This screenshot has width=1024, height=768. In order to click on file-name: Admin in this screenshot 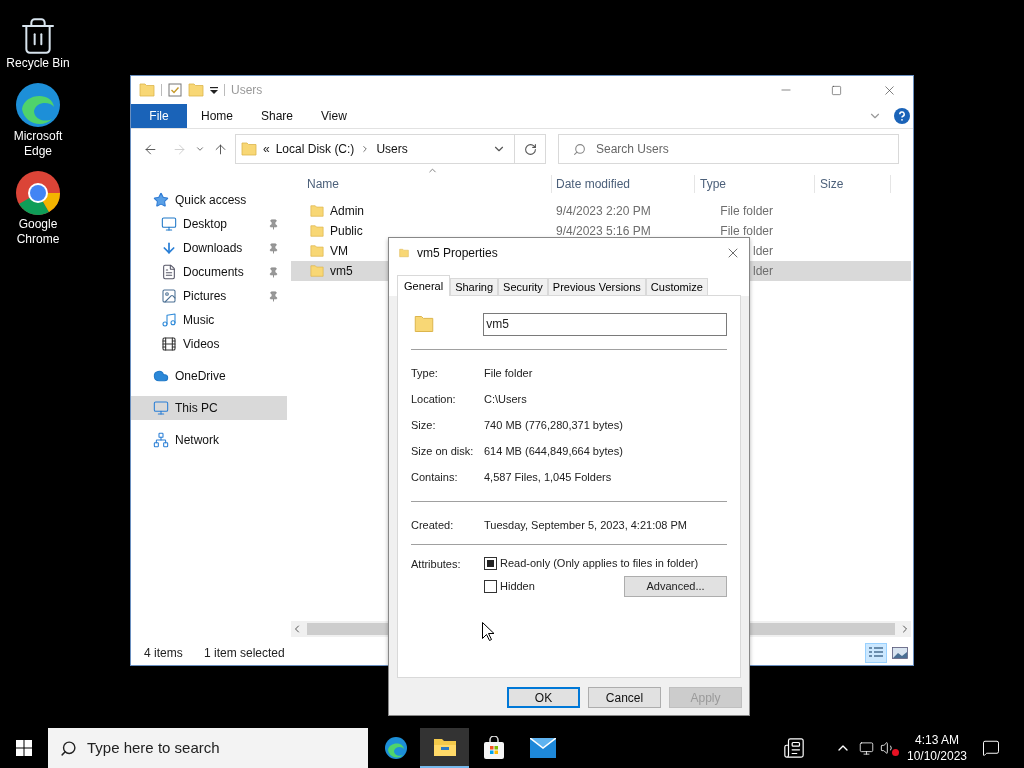, I will do `click(347, 211)`.